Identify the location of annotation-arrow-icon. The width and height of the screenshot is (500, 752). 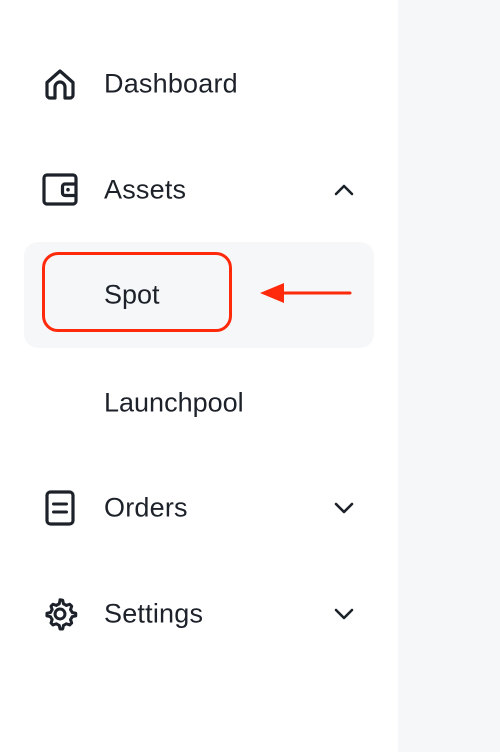
(306, 293).